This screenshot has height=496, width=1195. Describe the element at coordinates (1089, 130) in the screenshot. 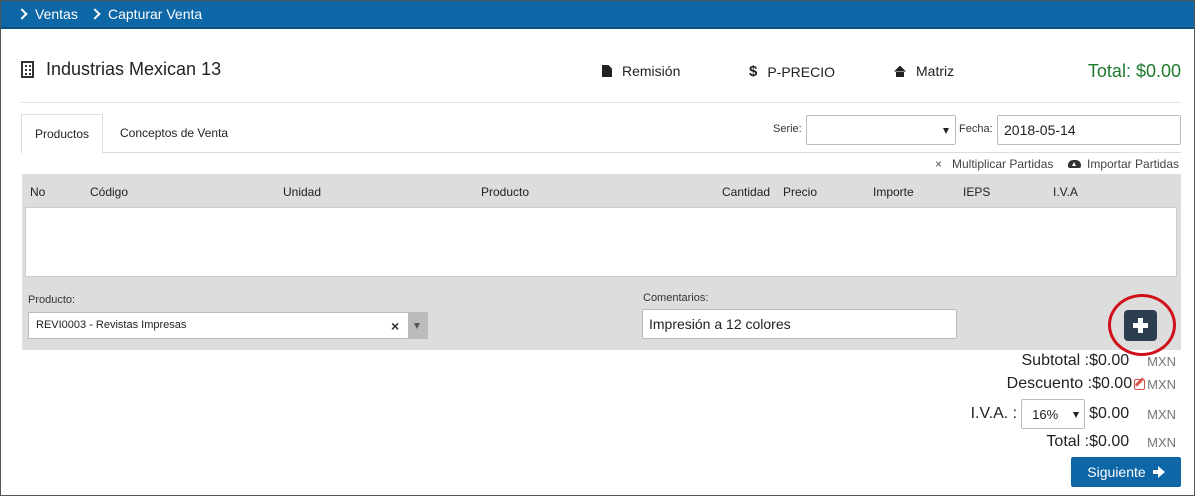

I see `fecha-input: 2018-05-14` at that location.